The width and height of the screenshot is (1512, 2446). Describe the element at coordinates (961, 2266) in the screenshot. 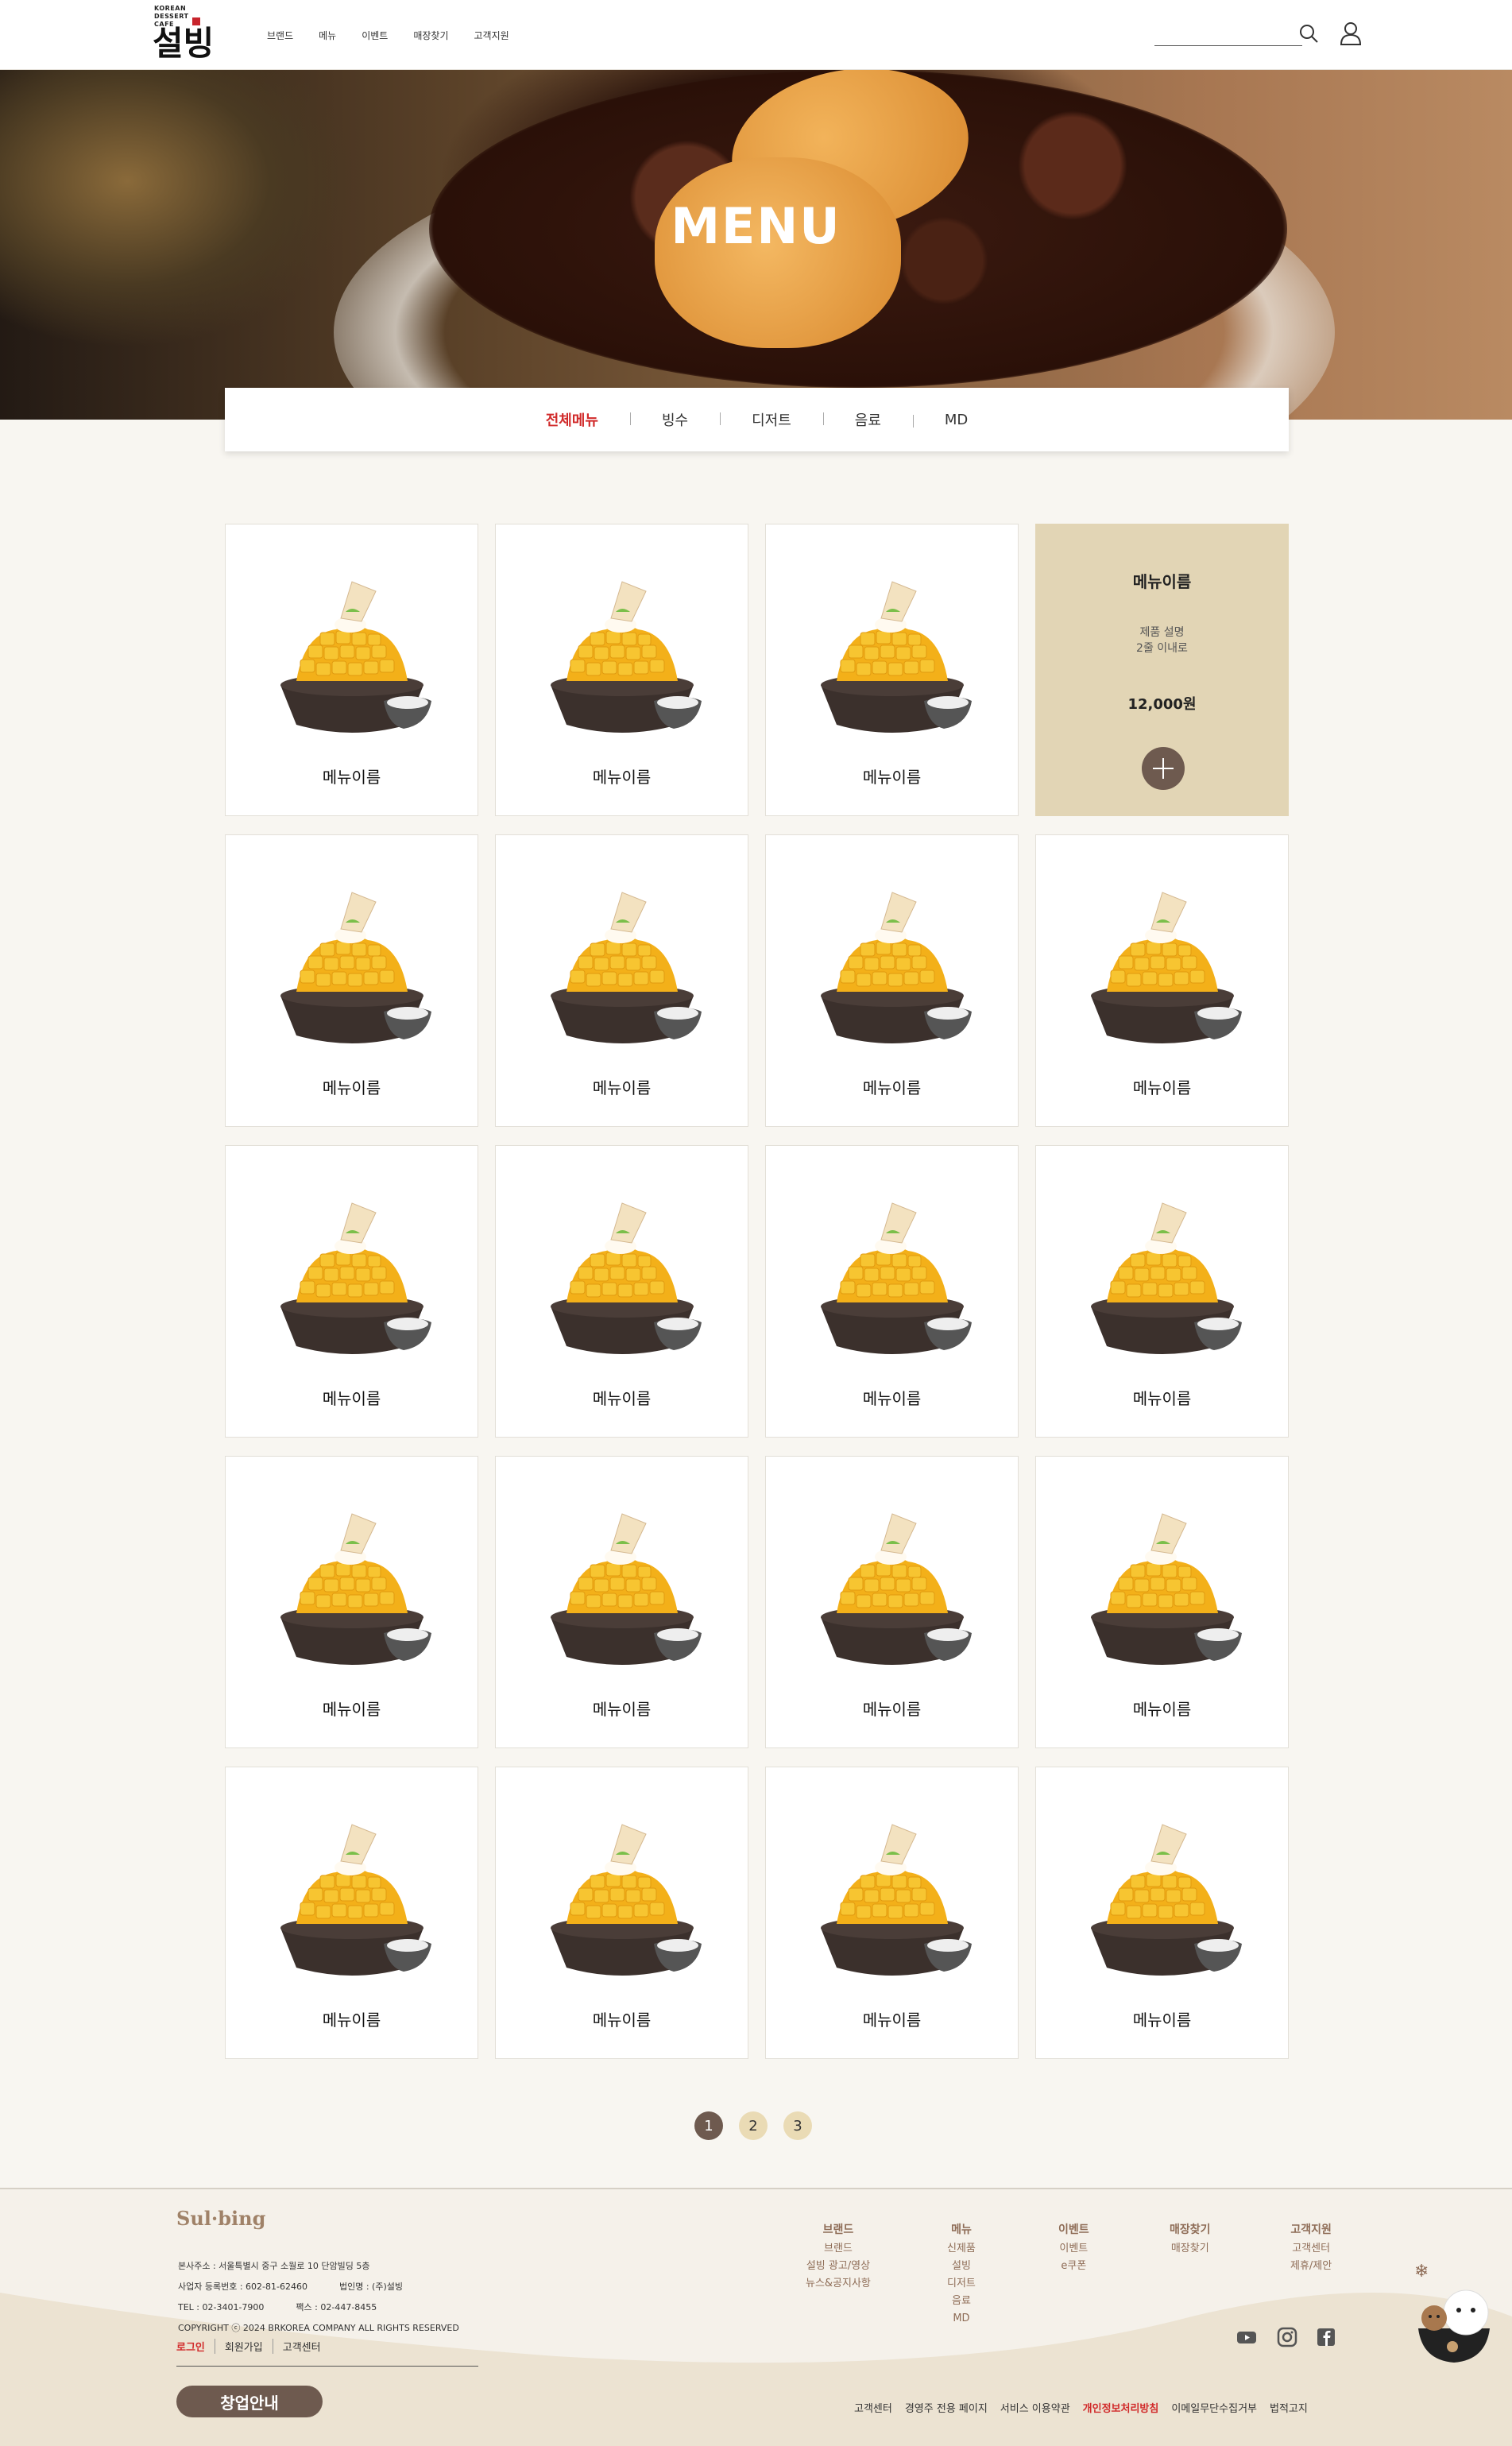

I see `footer-nav-item: 설빙` at that location.